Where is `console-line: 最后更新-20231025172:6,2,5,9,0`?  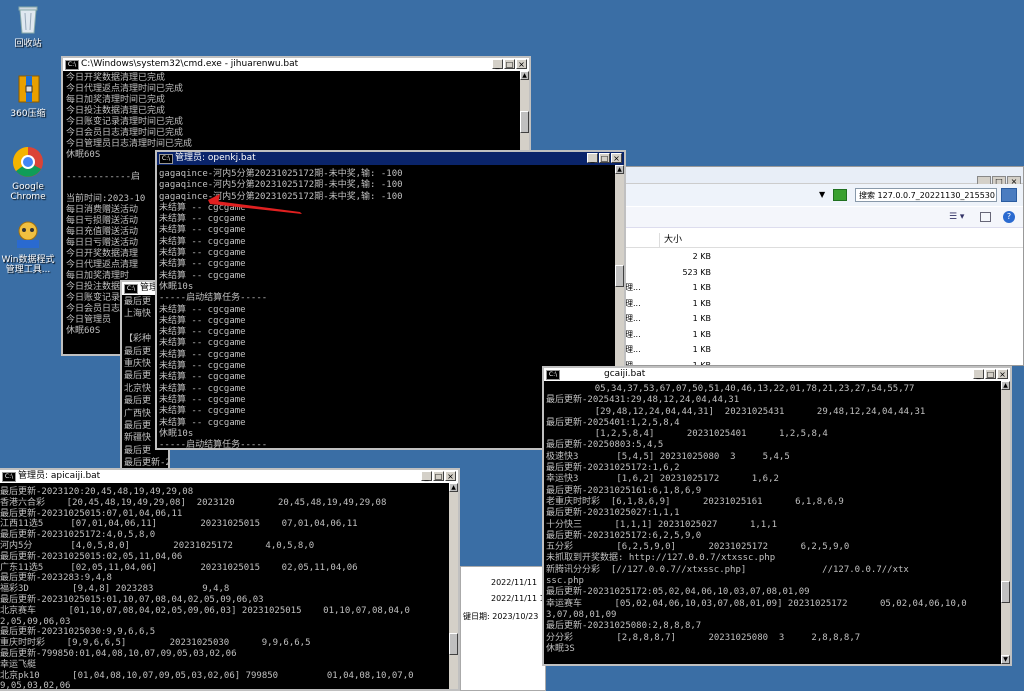
console-line: 最后更新-20231025172:6,2,5,9,0 is located at coordinates (624, 535).